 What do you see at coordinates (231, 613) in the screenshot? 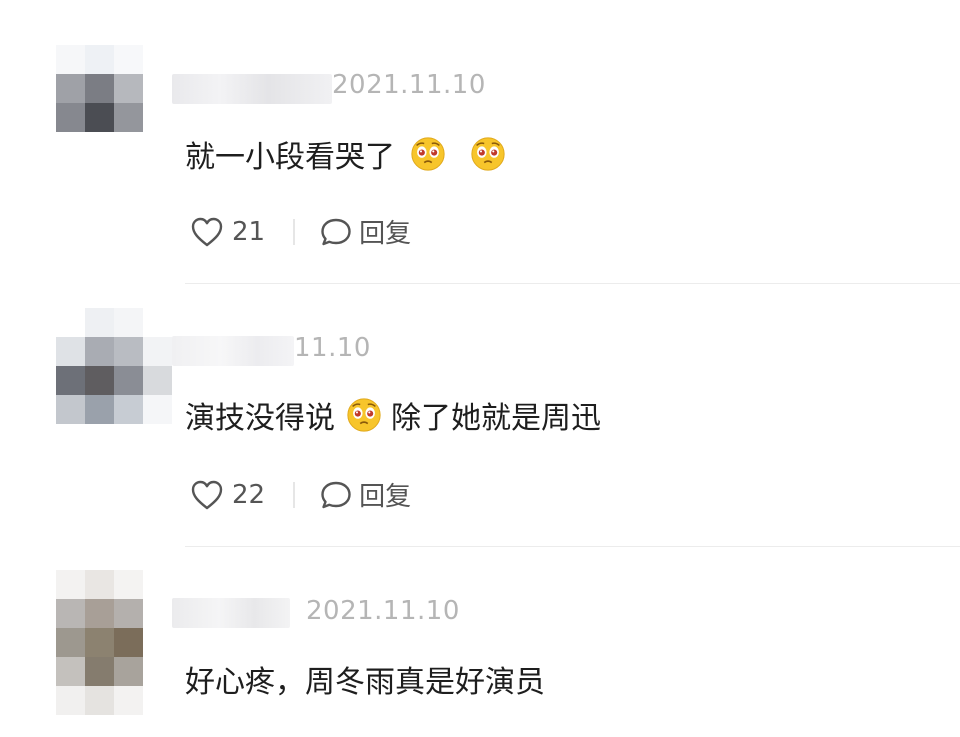
I see `username-blurred` at bounding box center [231, 613].